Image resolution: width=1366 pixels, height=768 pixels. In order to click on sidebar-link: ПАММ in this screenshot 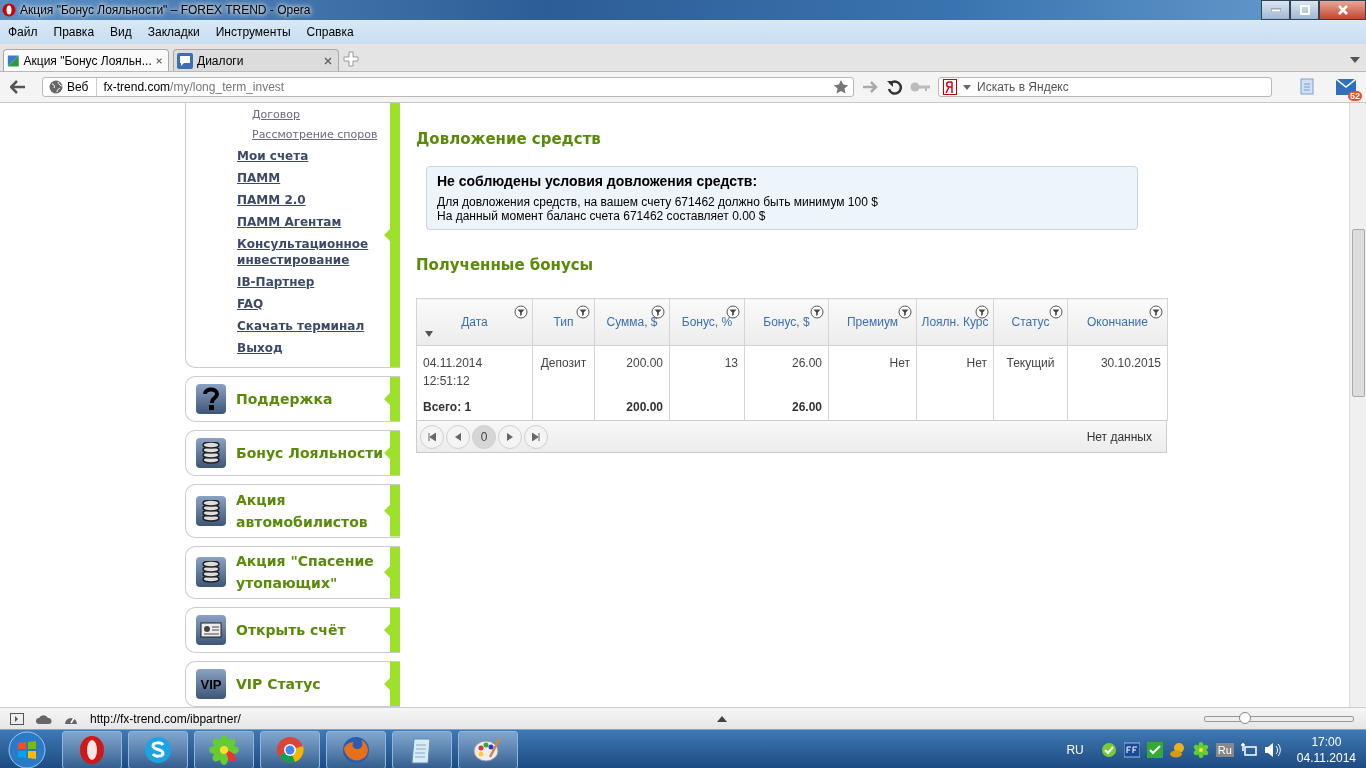, I will do `click(259, 178)`.